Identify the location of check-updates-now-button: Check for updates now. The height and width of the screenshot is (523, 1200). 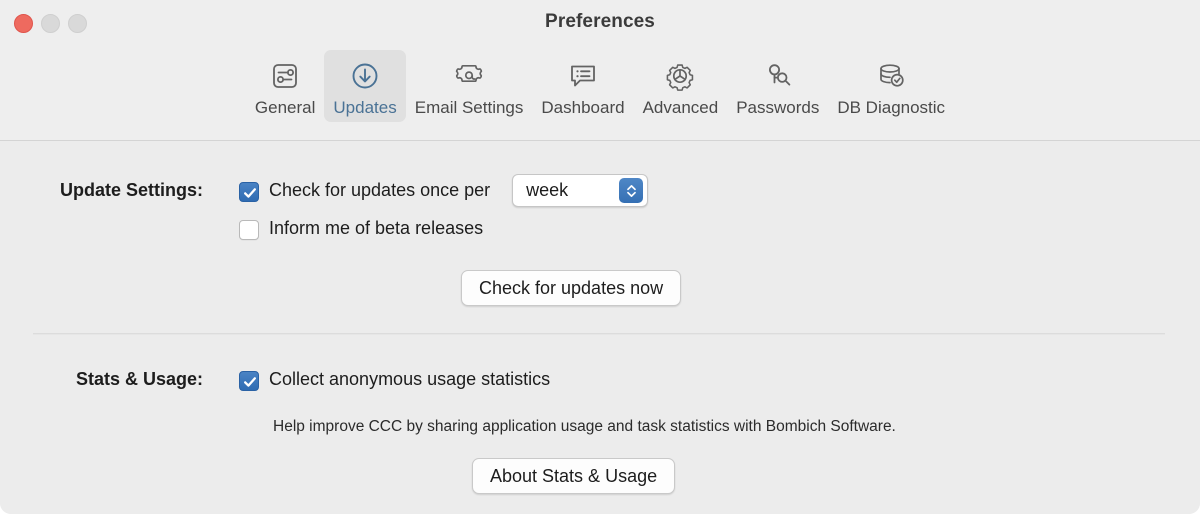
(571, 288).